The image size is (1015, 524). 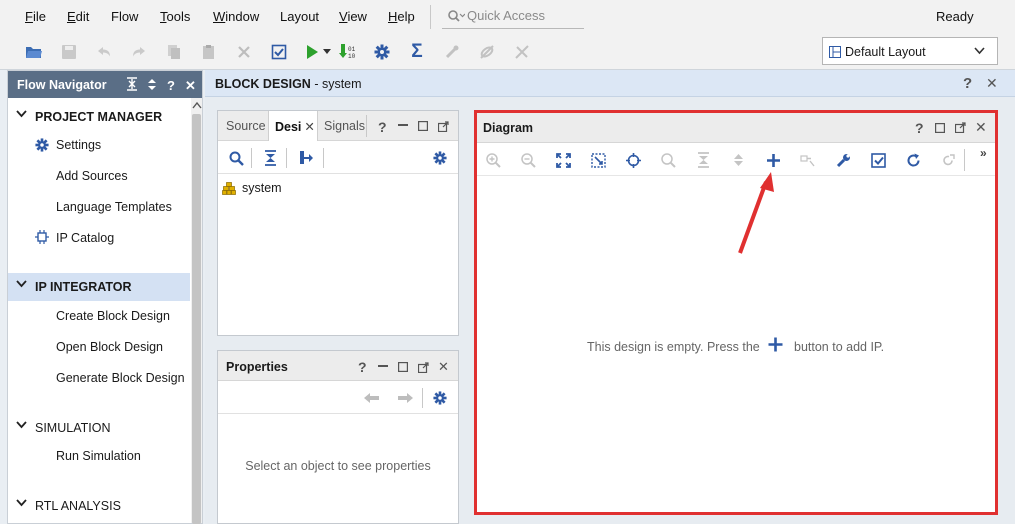 What do you see at coordinates (34, 52) in the screenshot?
I see `open-folder-icon` at bounding box center [34, 52].